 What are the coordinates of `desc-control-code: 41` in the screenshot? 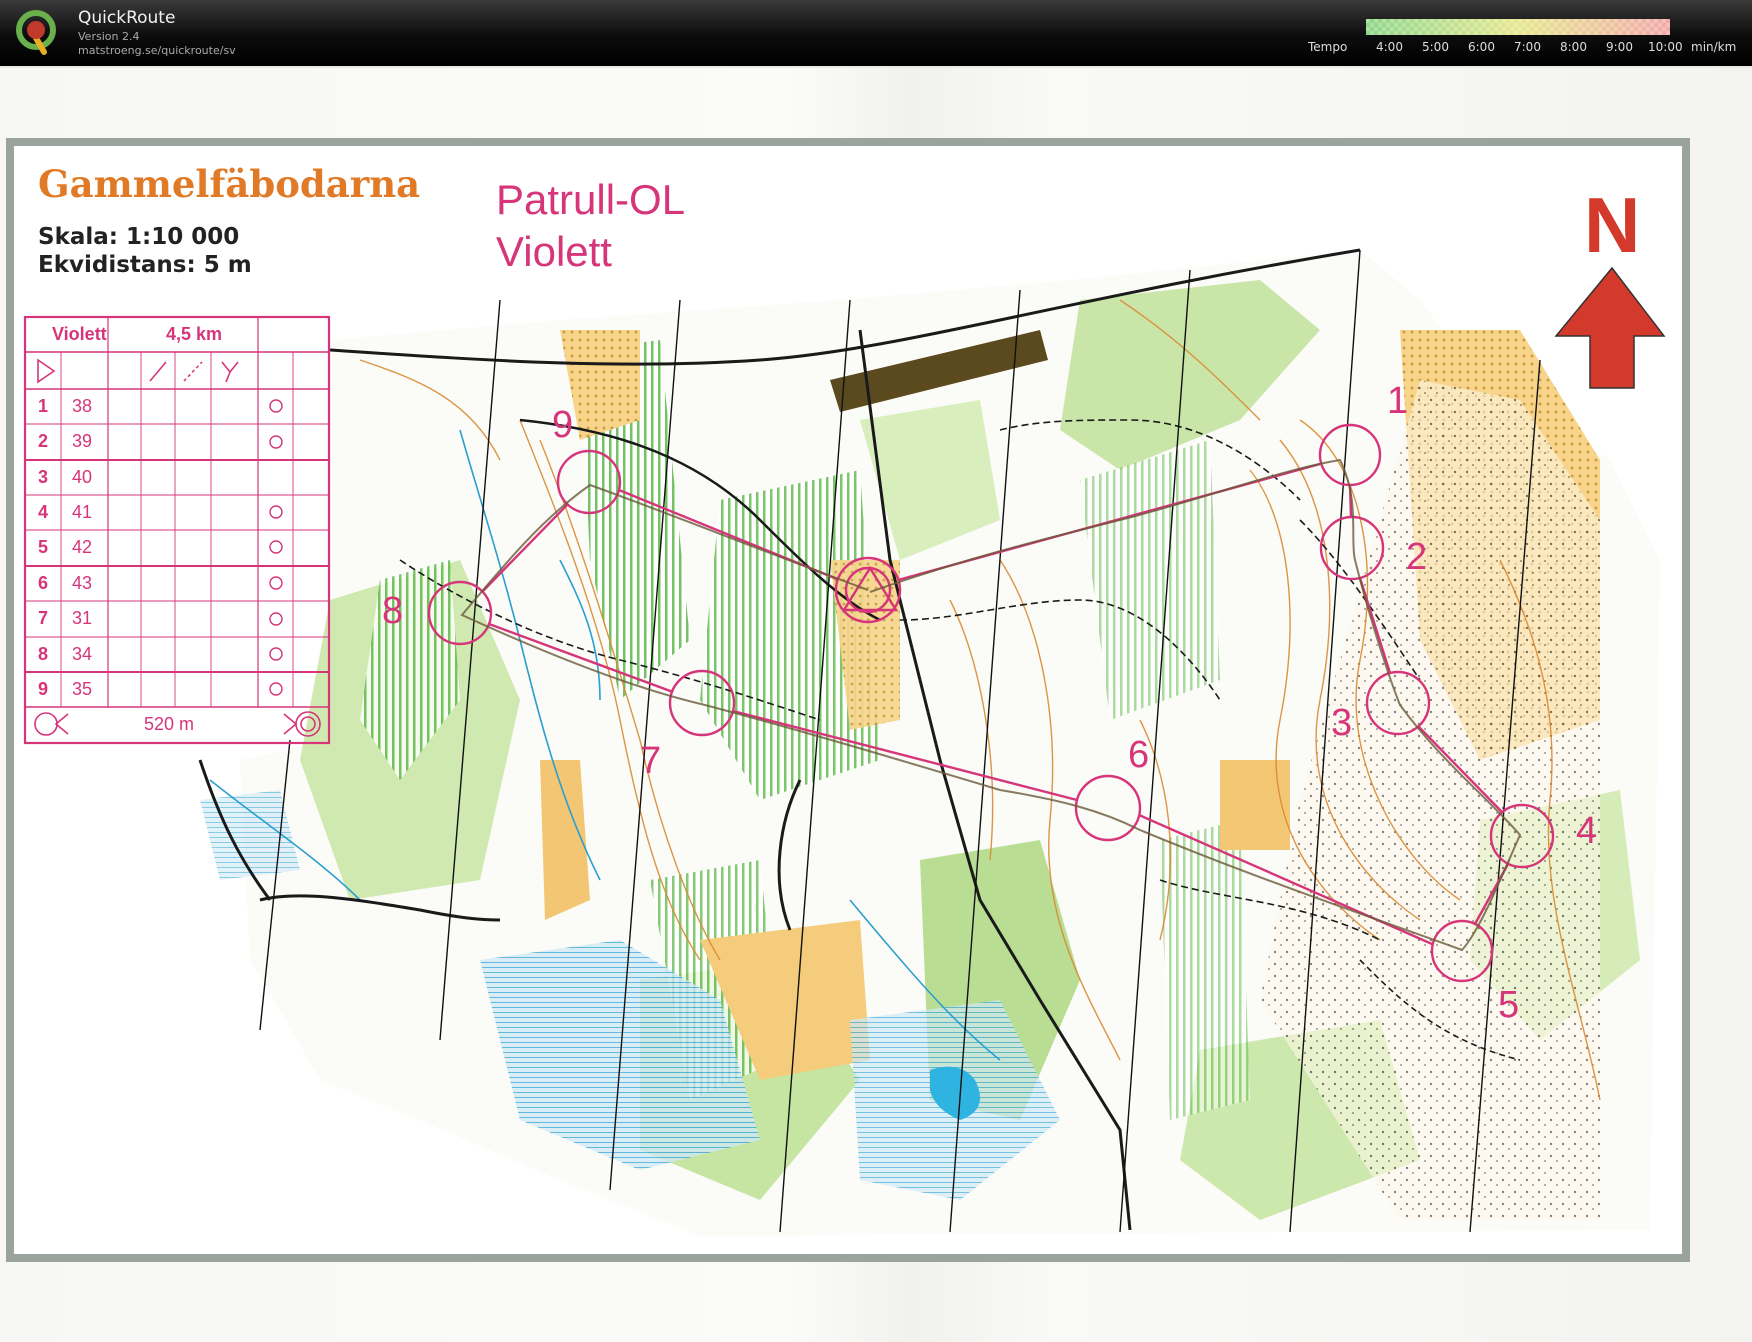 It's located at (82, 512).